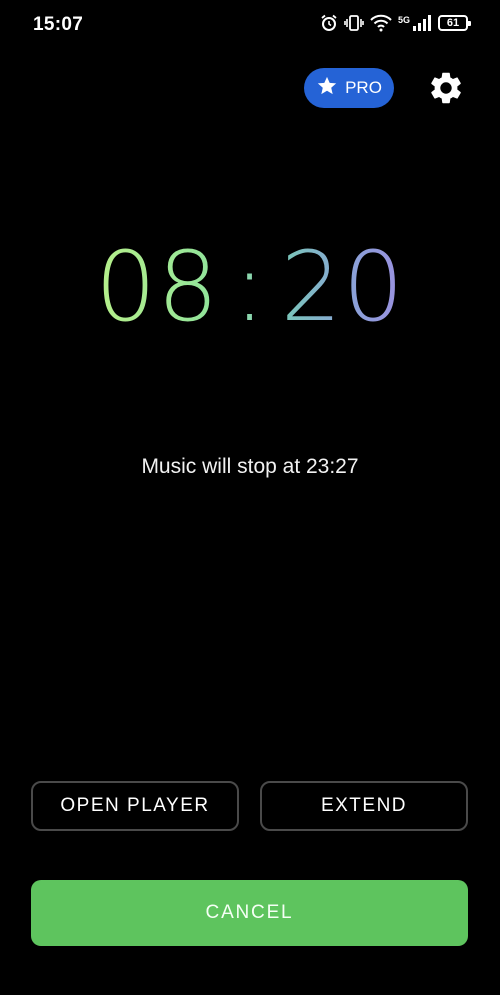 The image size is (500, 995). Describe the element at coordinates (250, 26) in the screenshot. I see `status-bar: 15:07 5G 61` at that location.